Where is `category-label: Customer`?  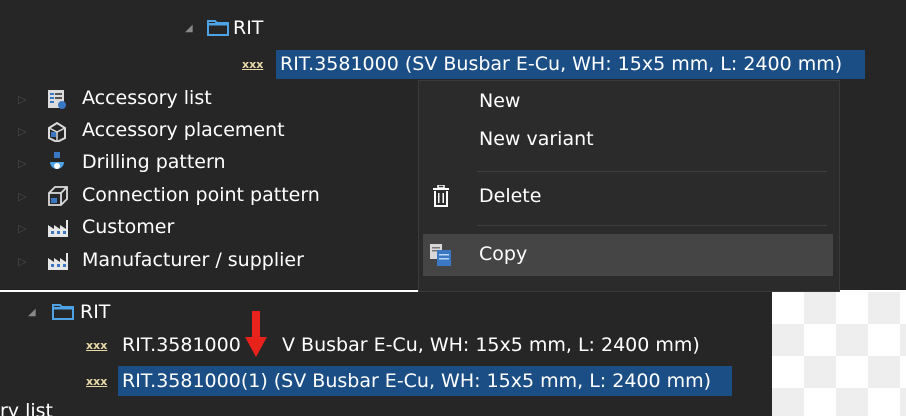 category-label: Customer is located at coordinates (128, 227).